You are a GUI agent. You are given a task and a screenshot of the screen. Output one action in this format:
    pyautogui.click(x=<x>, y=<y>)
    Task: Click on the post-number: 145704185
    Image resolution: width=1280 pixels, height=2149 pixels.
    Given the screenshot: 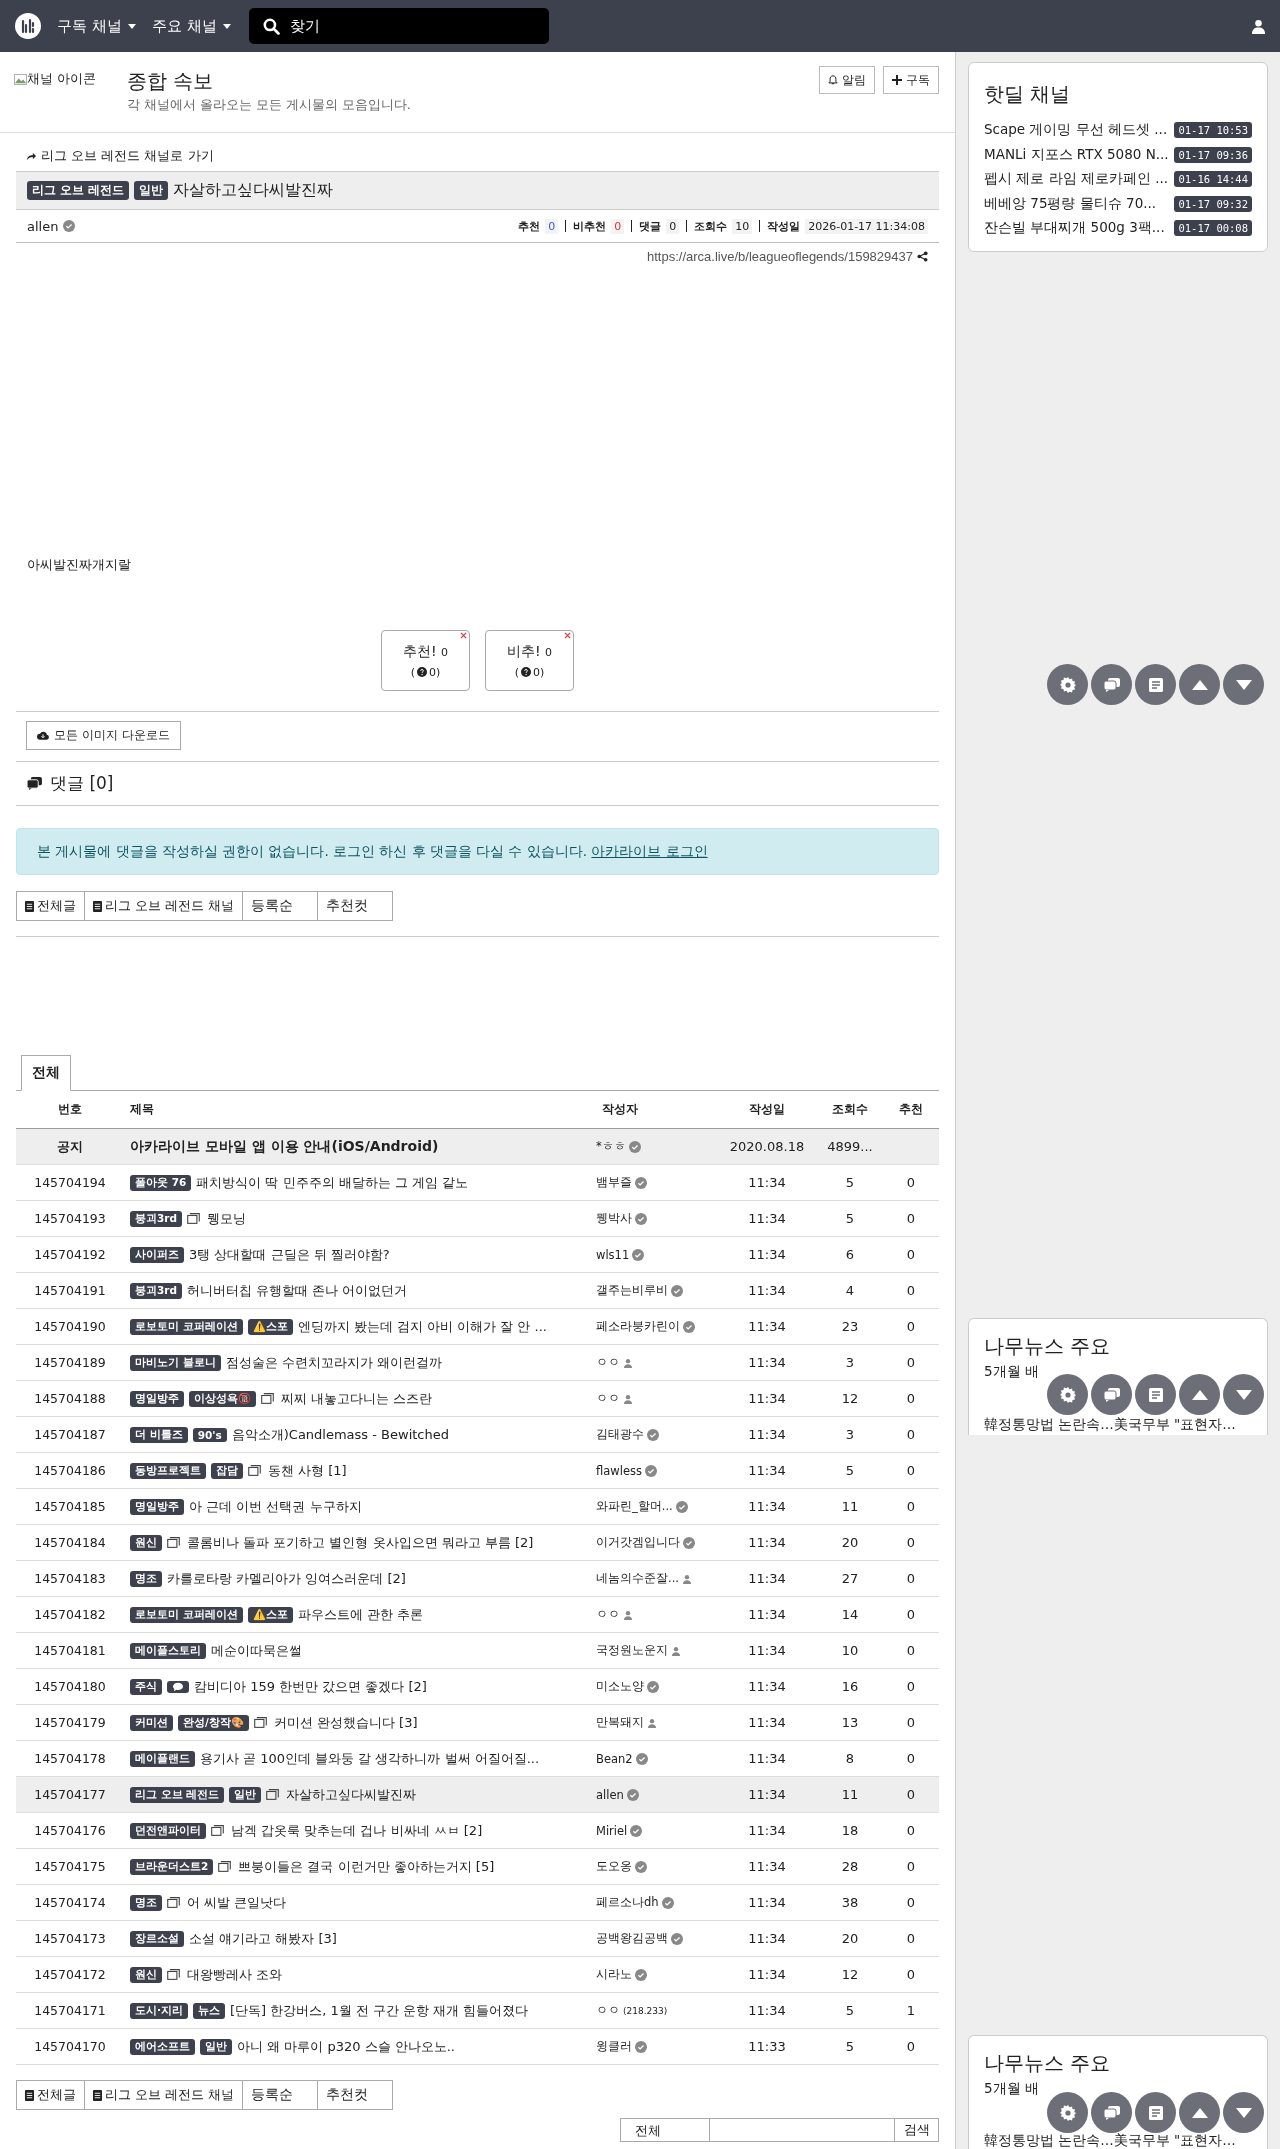 What is the action you would take?
    pyautogui.click(x=70, y=1506)
    